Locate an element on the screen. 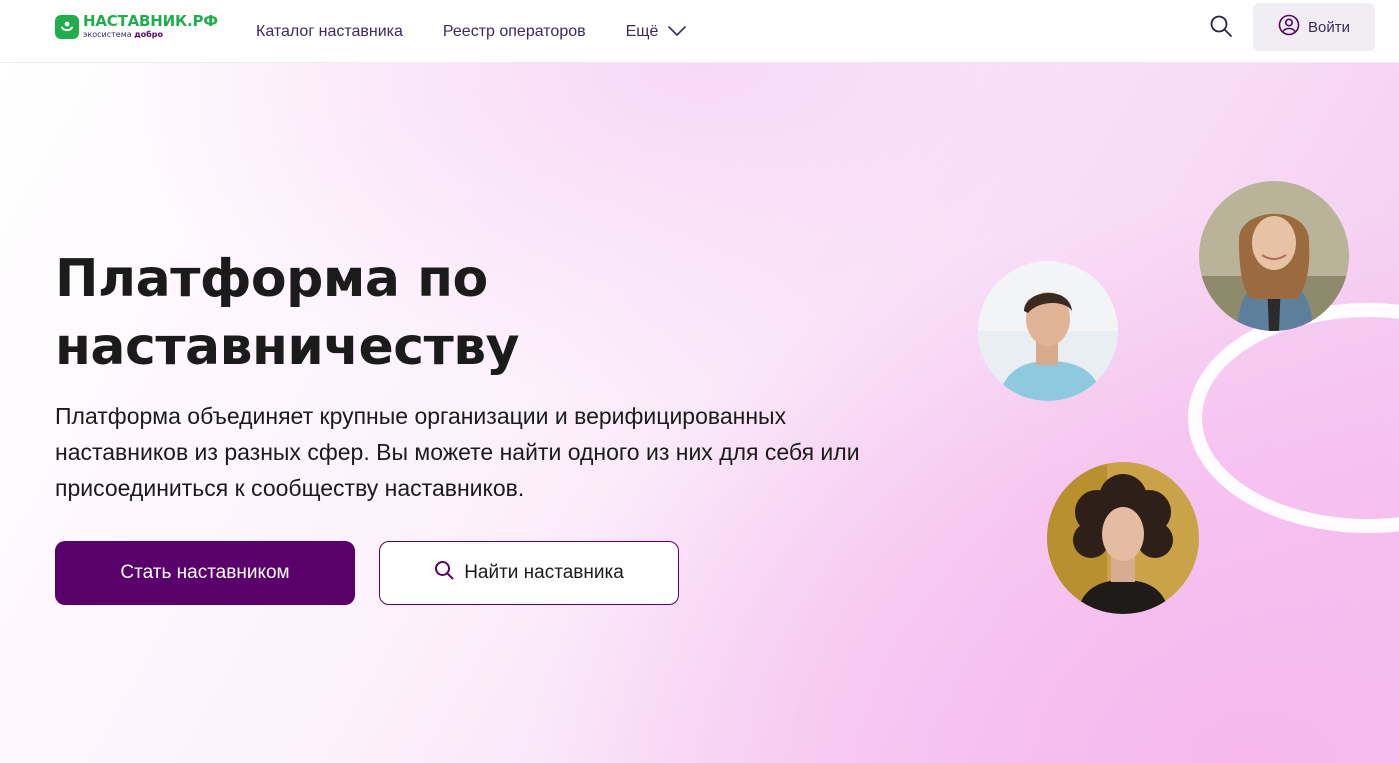 Image resolution: width=1399 pixels, height=763 pixels. login-label: Войти is located at coordinates (1329, 27).